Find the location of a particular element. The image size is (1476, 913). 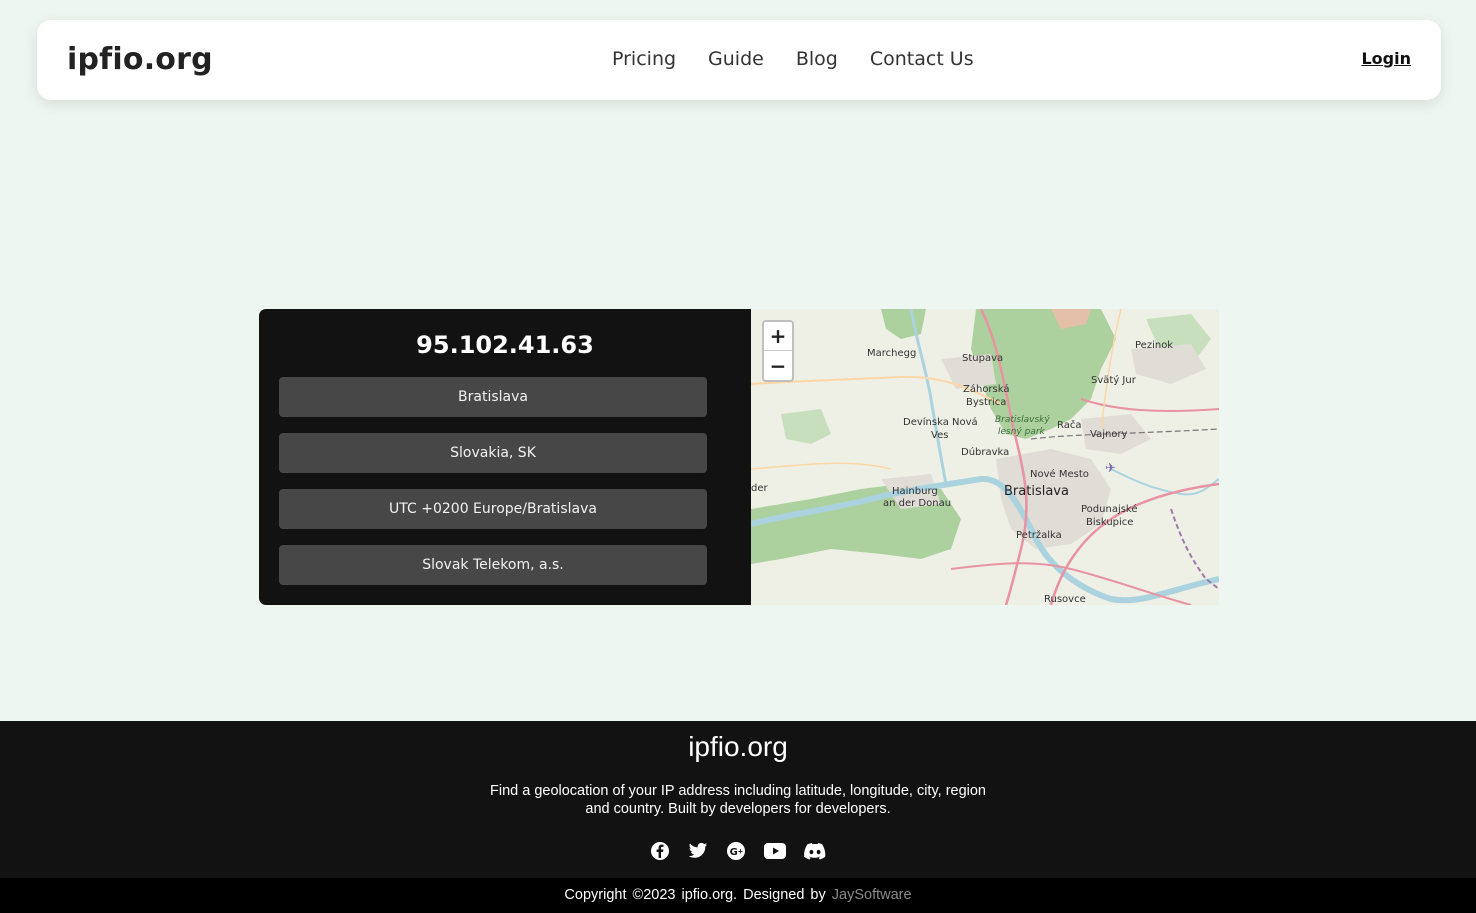

map-label-marchegg: Marchegg is located at coordinates (892, 353).